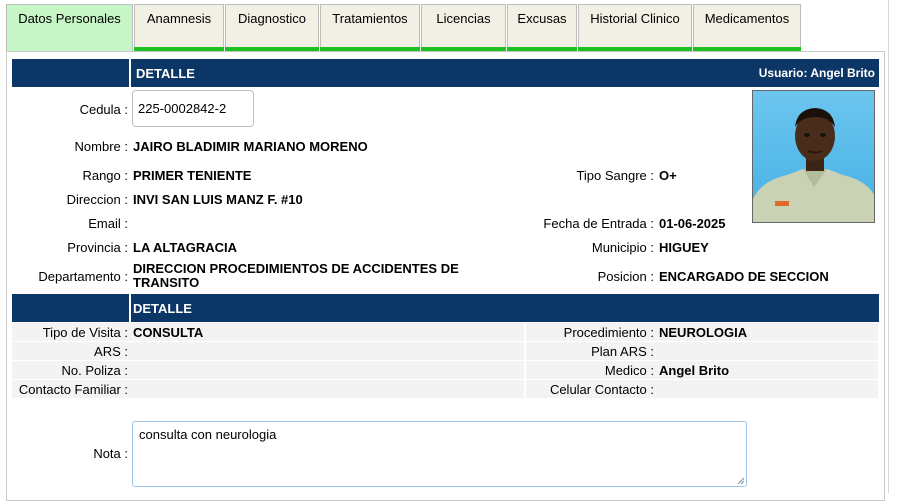 The image size is (910, 501). Describe the element at coordinates (608, 332) in the screenshot. I see `procedimiento-label: Procedimiento :` at that location.